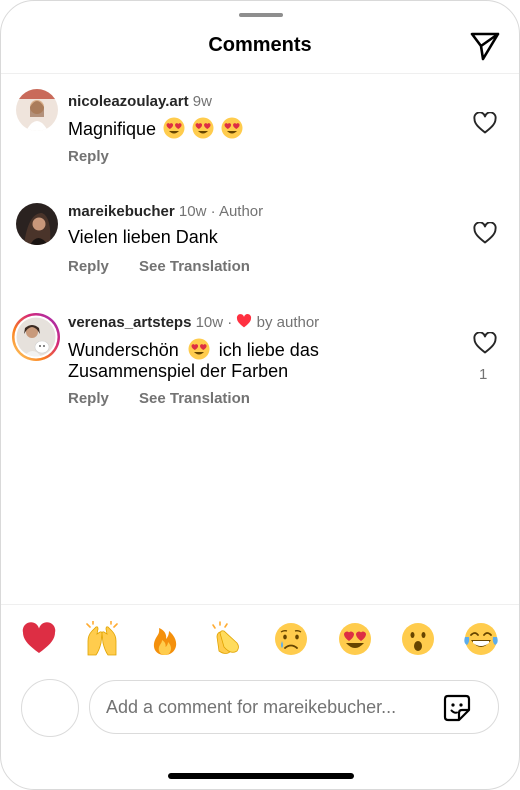 The width and height of the screenshot is (520, 790). What do you see at coordinates (288, 322) in the screenshot?
I see `liked-by-author-label: by author` at bounding box center [288, 322].